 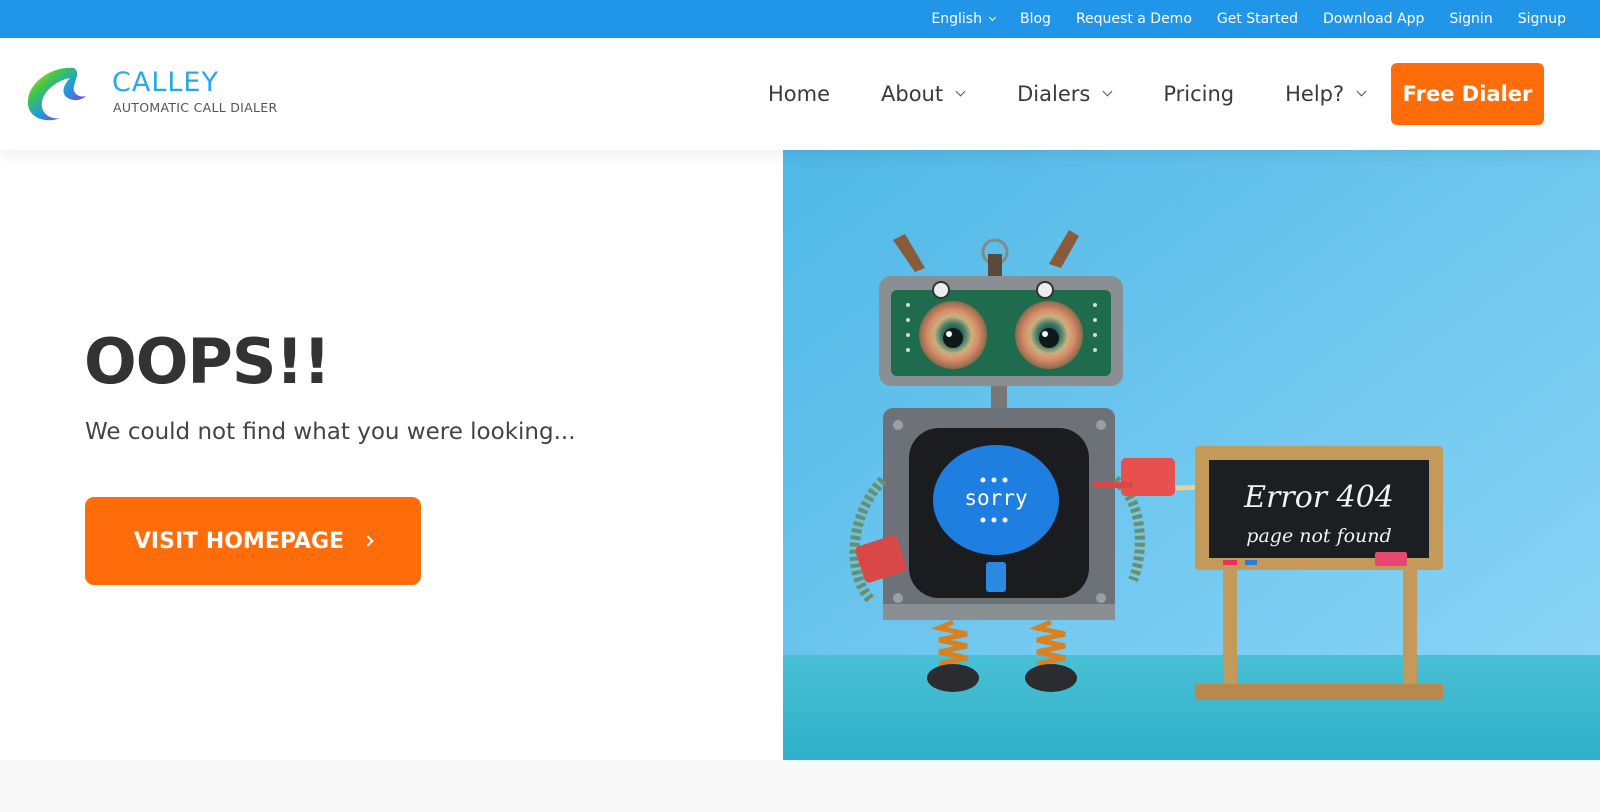 I want to click on nav-pricing: Pricing, so click(x=1198, y=94).